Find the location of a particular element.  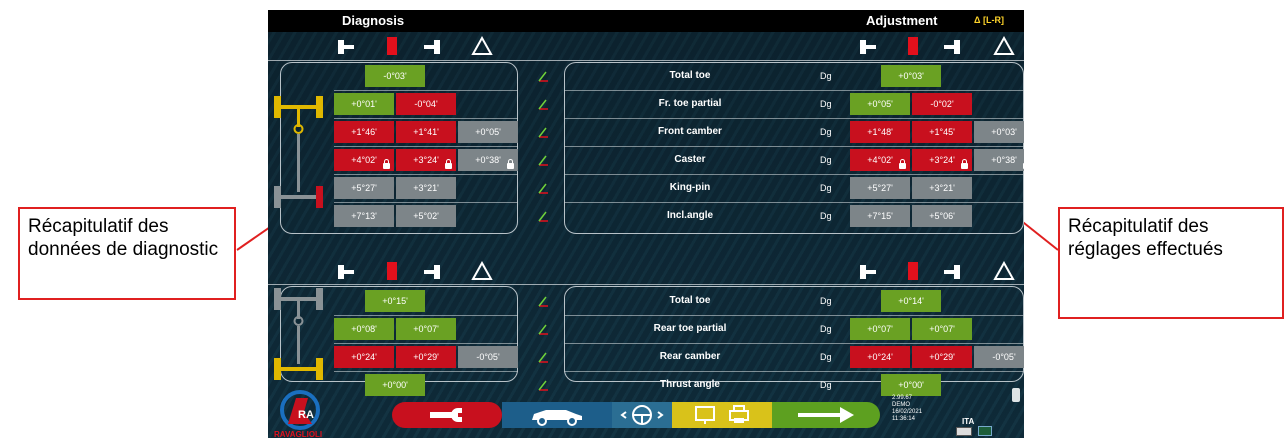

adj-value-text: -0°05' is located at coordinates (1004, 357).